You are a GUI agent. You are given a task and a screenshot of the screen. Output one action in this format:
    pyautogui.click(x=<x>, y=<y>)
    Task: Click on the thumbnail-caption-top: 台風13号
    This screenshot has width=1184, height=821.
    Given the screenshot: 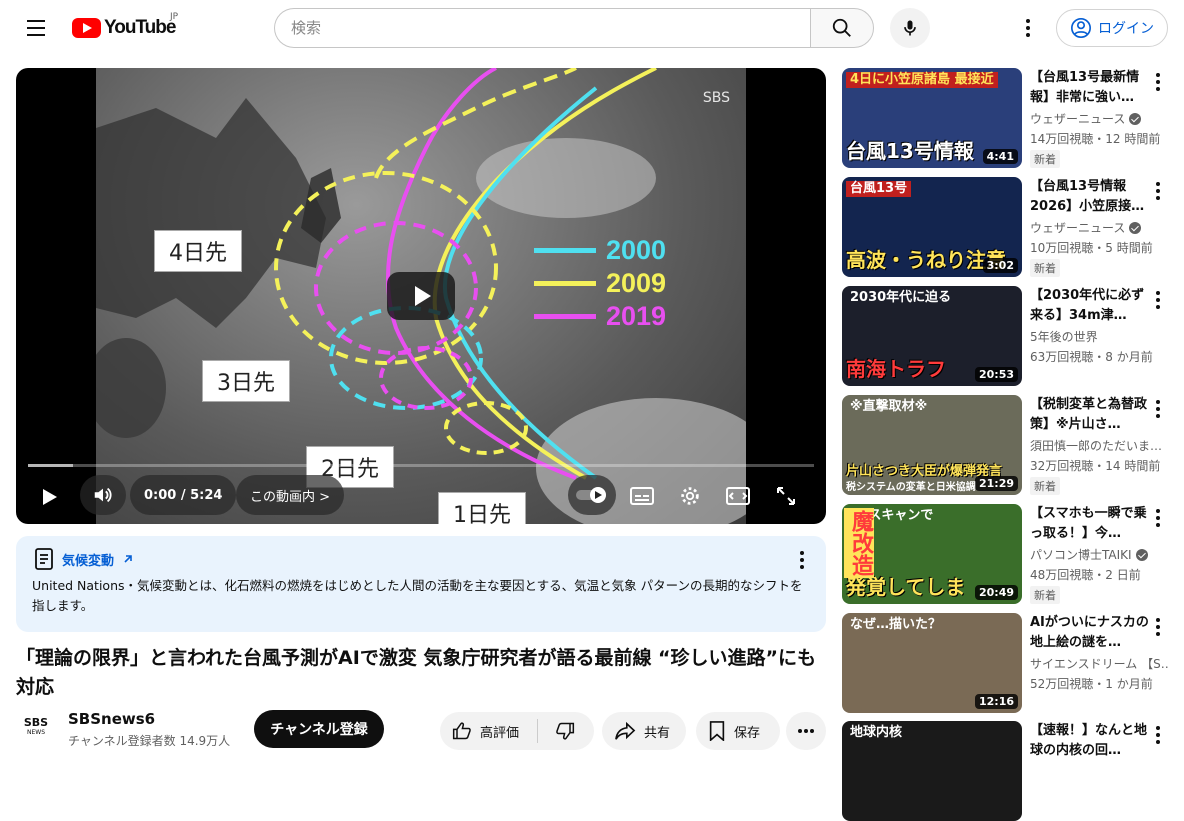 What is the action you would take?
    pyautogui.click(x=879, y=189)
    